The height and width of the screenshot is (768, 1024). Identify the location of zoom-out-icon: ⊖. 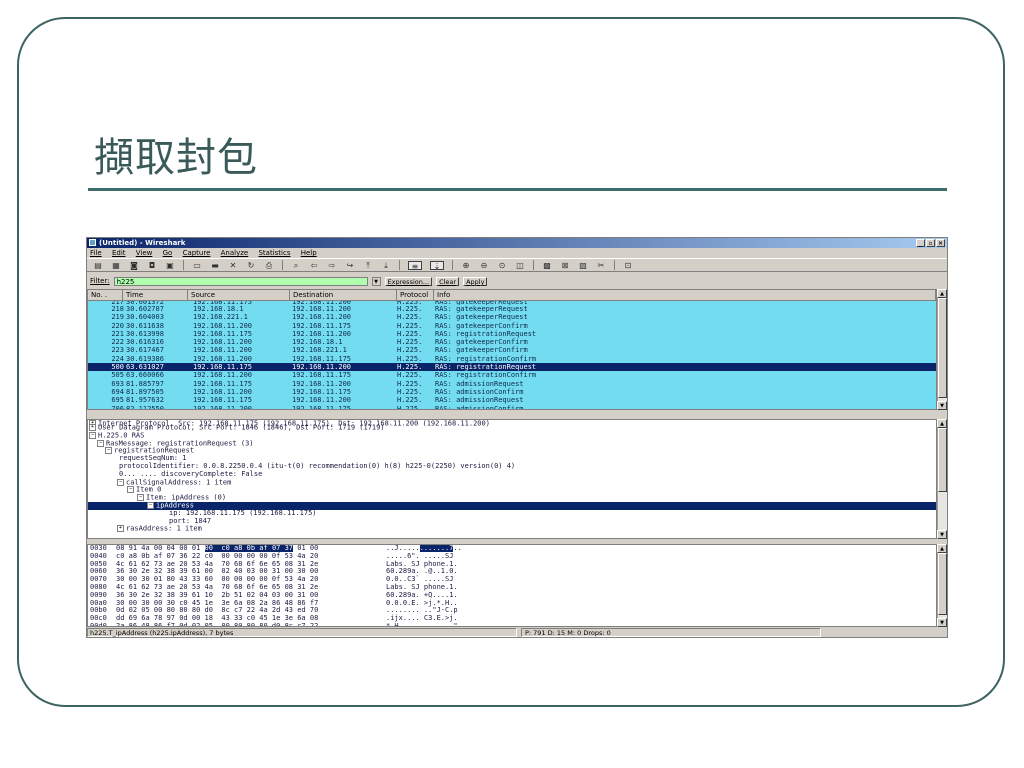
(484, 265).